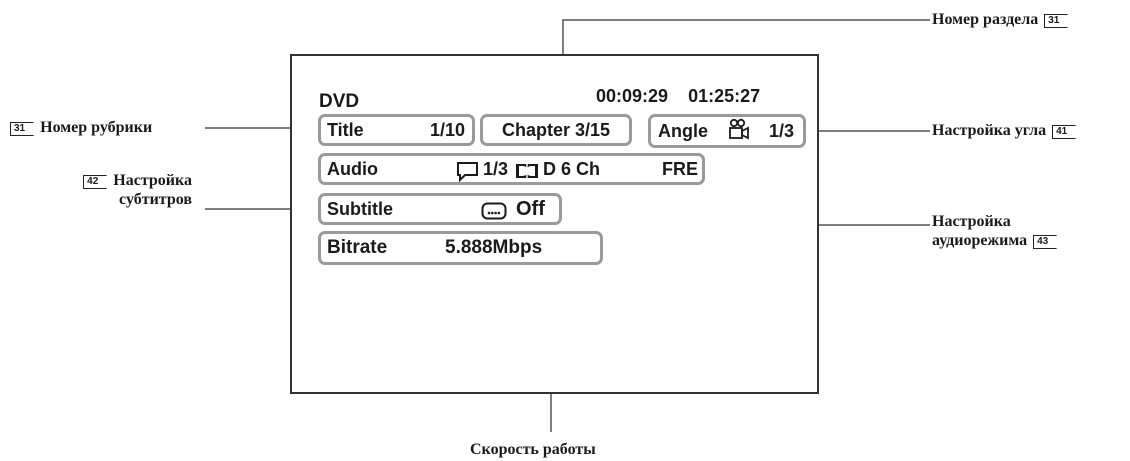 The height and width of the screenshot is (461, 1130). What do you see at coordinates (995, 231) in the screenshot?
I see `callout-audio-setting: Настройка аудиорежима 43` at bounding box center [995, 231].